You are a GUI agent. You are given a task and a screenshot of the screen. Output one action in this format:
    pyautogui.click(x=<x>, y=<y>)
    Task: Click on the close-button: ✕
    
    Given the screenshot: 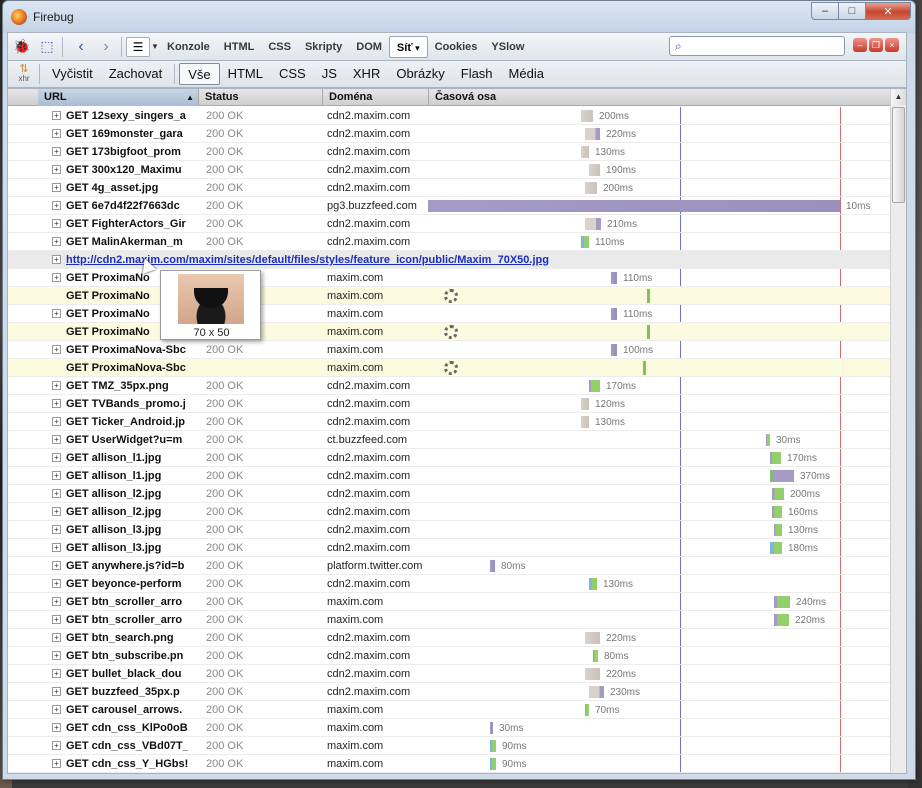 What is the action you would take?
    pyautogui.click(x=888, y=11)
    